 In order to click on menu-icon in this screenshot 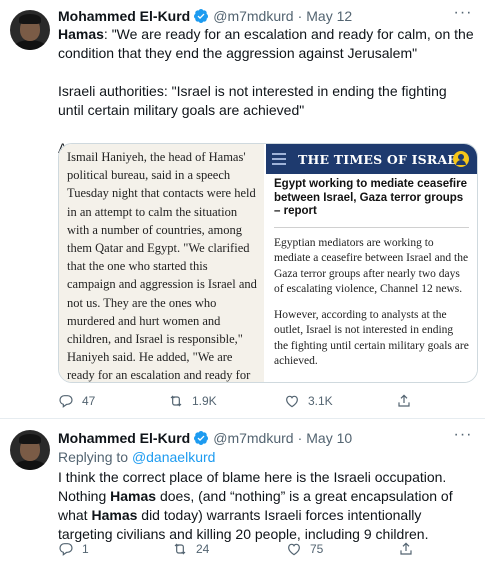, I will do `click(279, 159)`.